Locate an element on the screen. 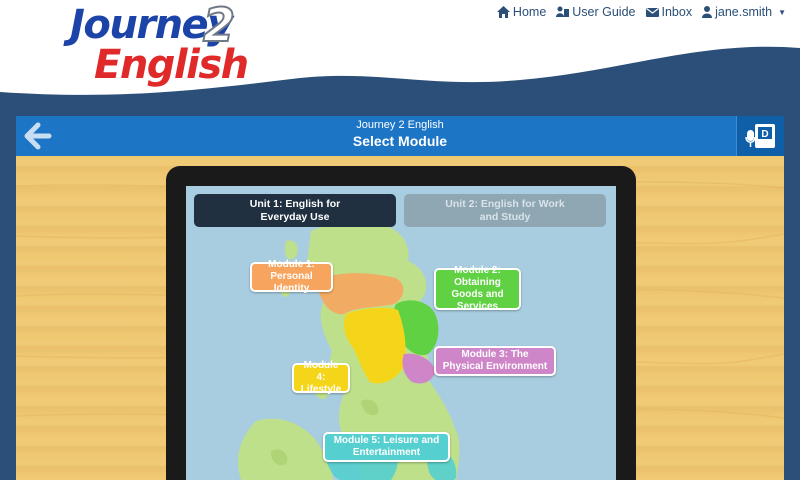  module-5-button: Module 5: Leisure and Entertainment is located at coordinates (386, 447).